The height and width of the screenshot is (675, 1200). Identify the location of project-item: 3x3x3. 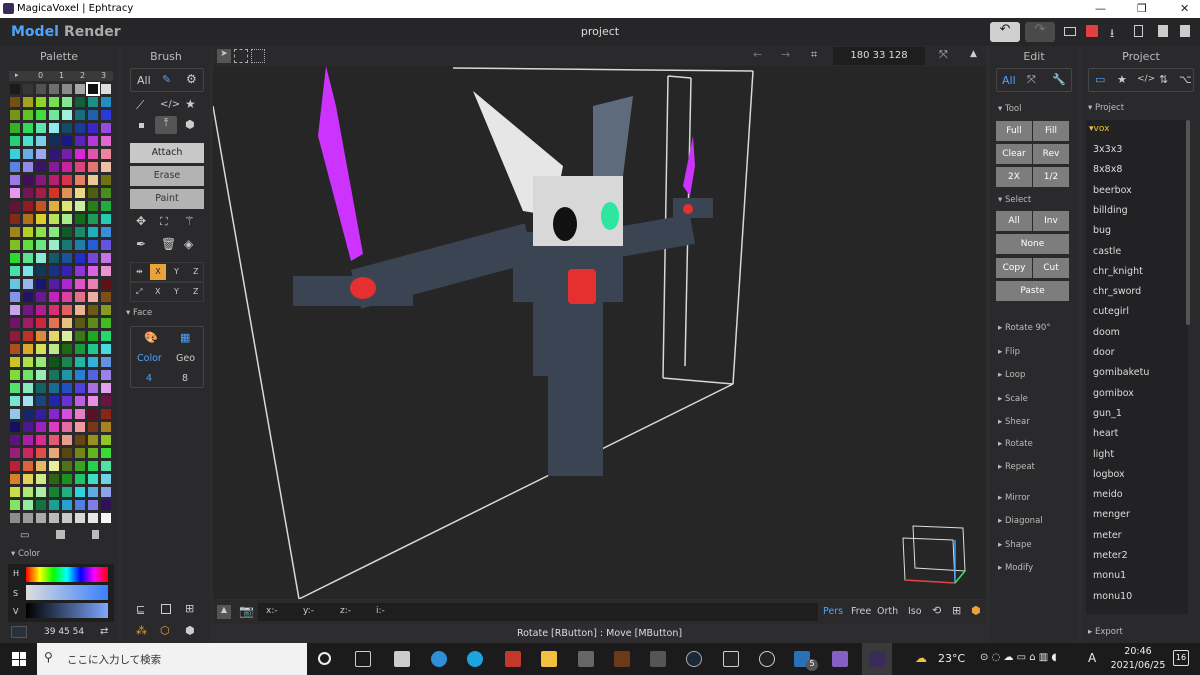
(1107, 149).